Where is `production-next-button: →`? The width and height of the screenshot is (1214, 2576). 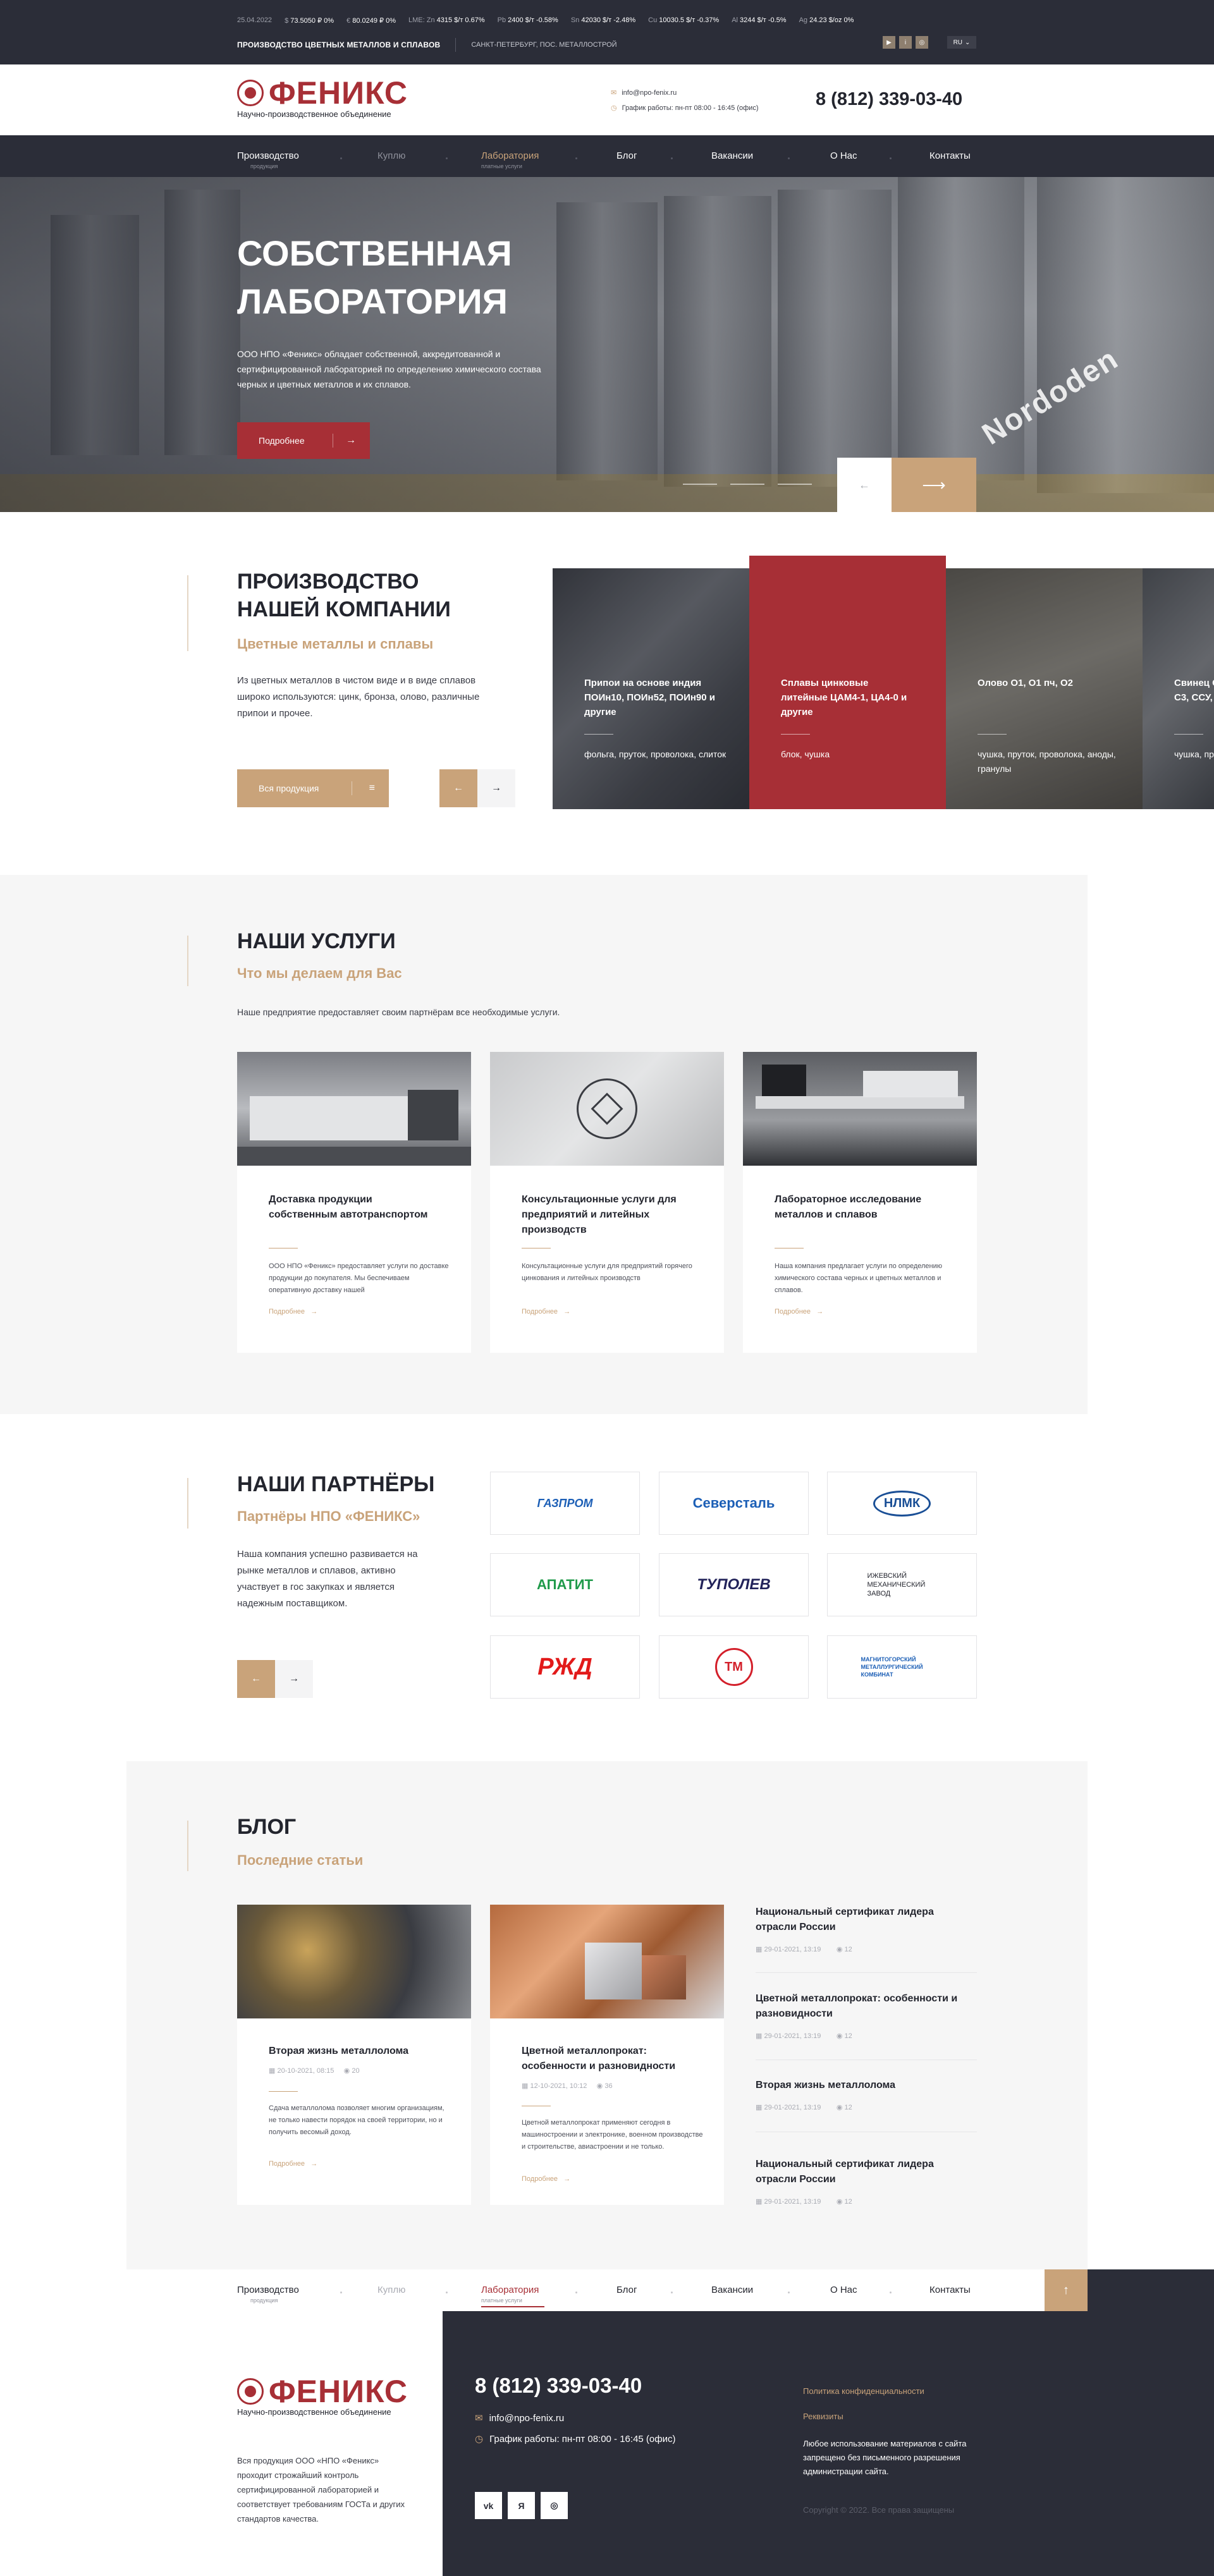 production-next-button: → is located at coordinates (496, 788).